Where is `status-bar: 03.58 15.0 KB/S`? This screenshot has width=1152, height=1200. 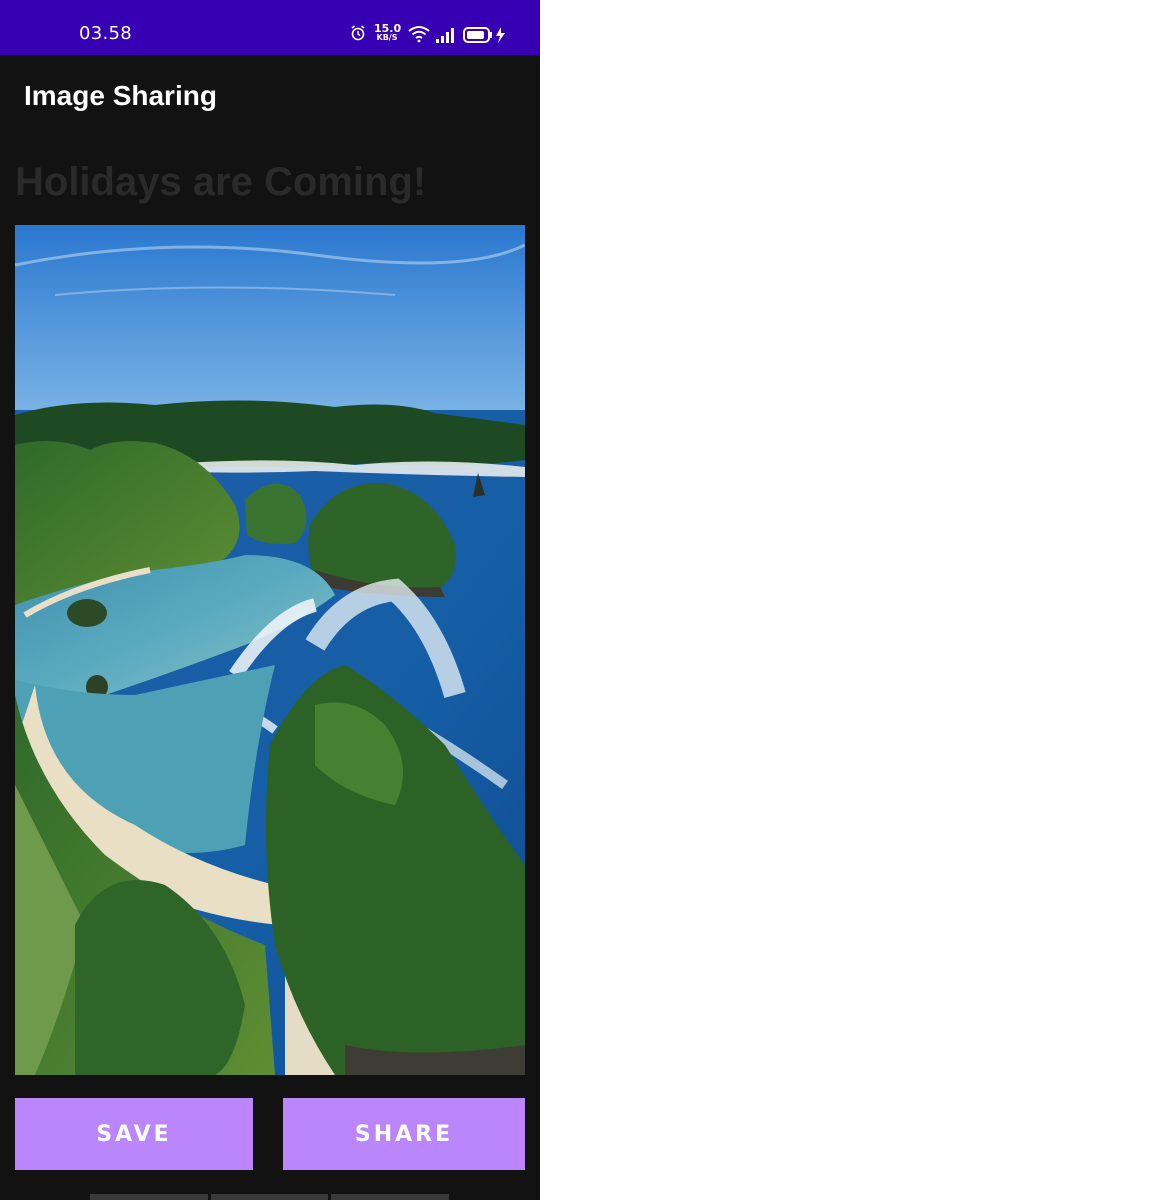
status-bar: 03.58 15.0 KB/S is located at coordinates (270, 27).